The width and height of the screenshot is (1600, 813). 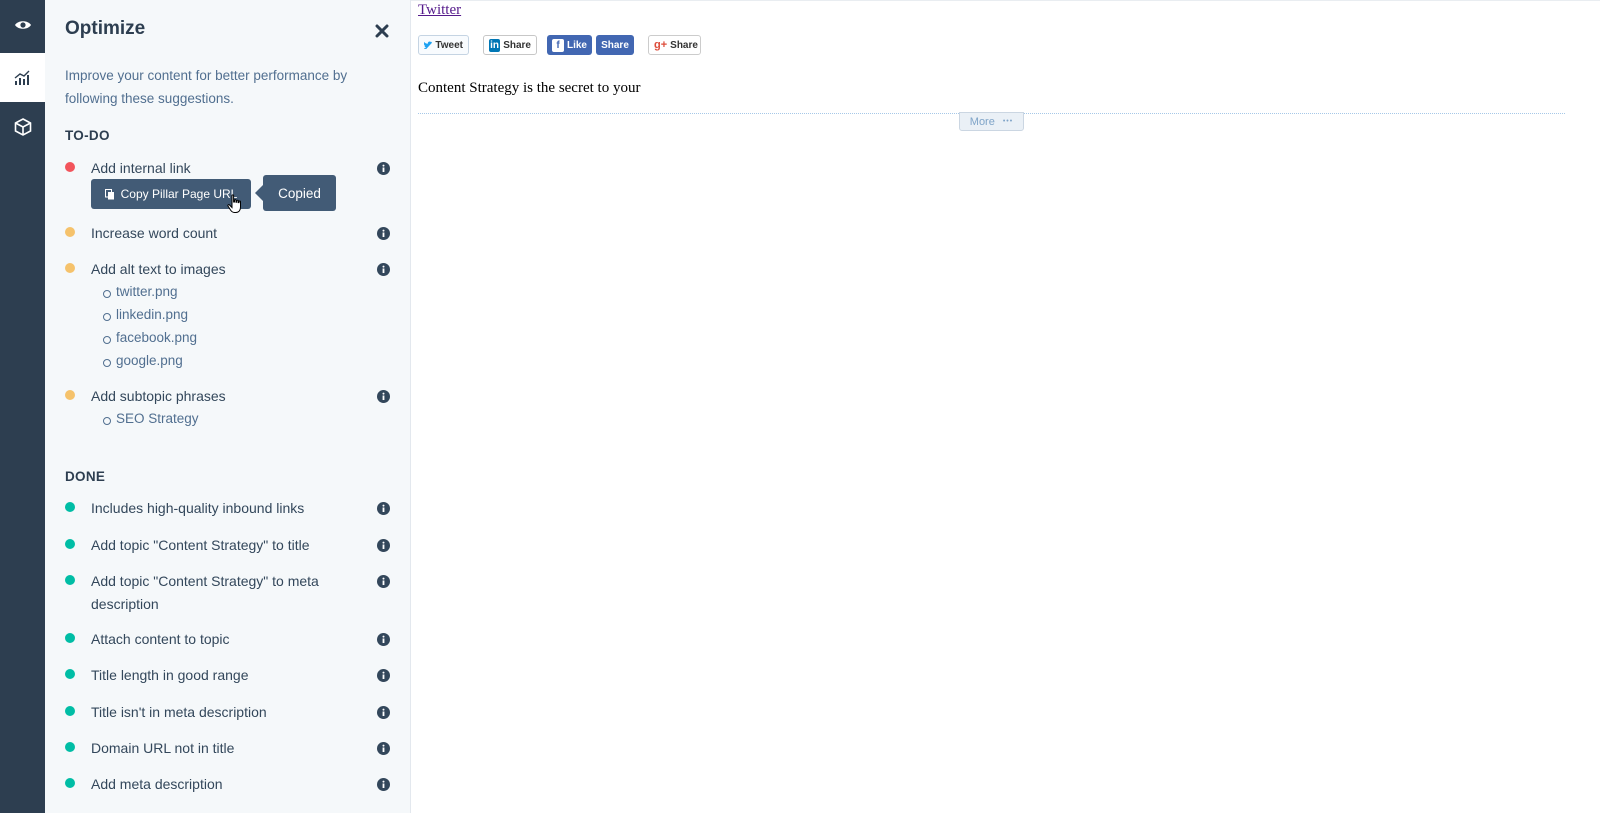 I want to click on done-item-label: Add topic "Content Strategy" to title, so click(x=200, y=545).